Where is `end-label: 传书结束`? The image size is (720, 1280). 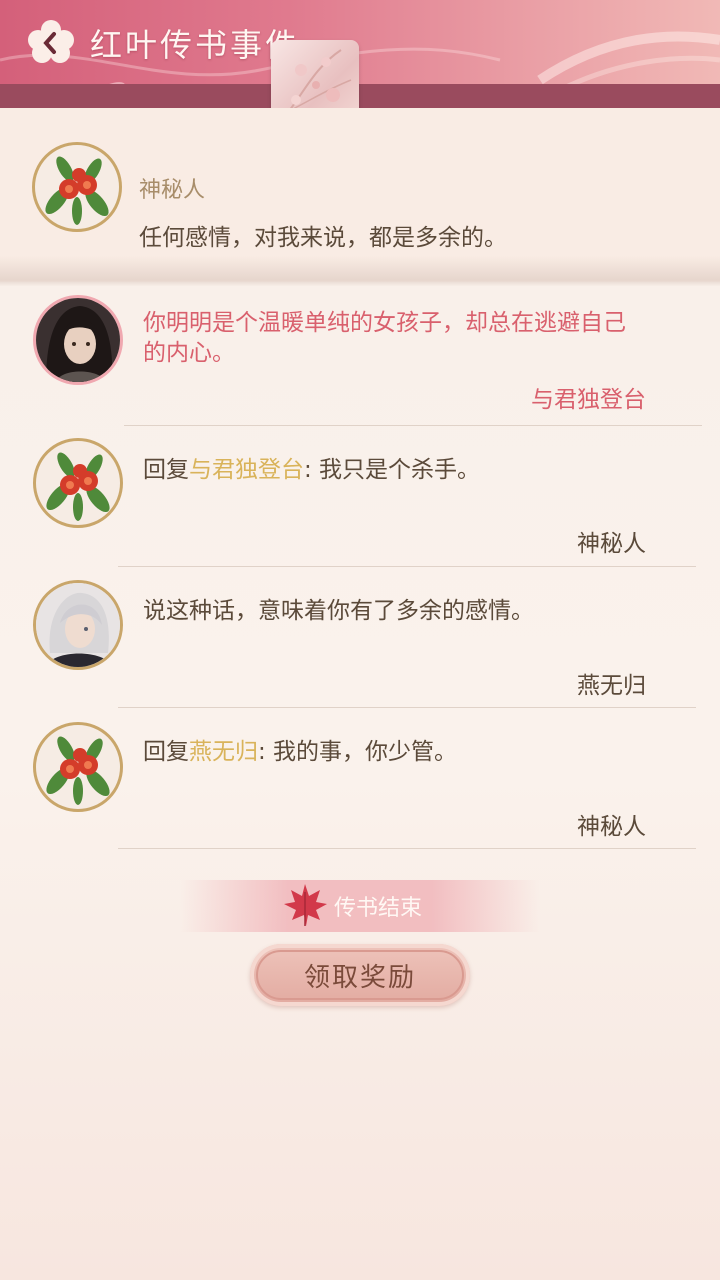
end-label: 传书结束 is located at coordinates (378, 908).